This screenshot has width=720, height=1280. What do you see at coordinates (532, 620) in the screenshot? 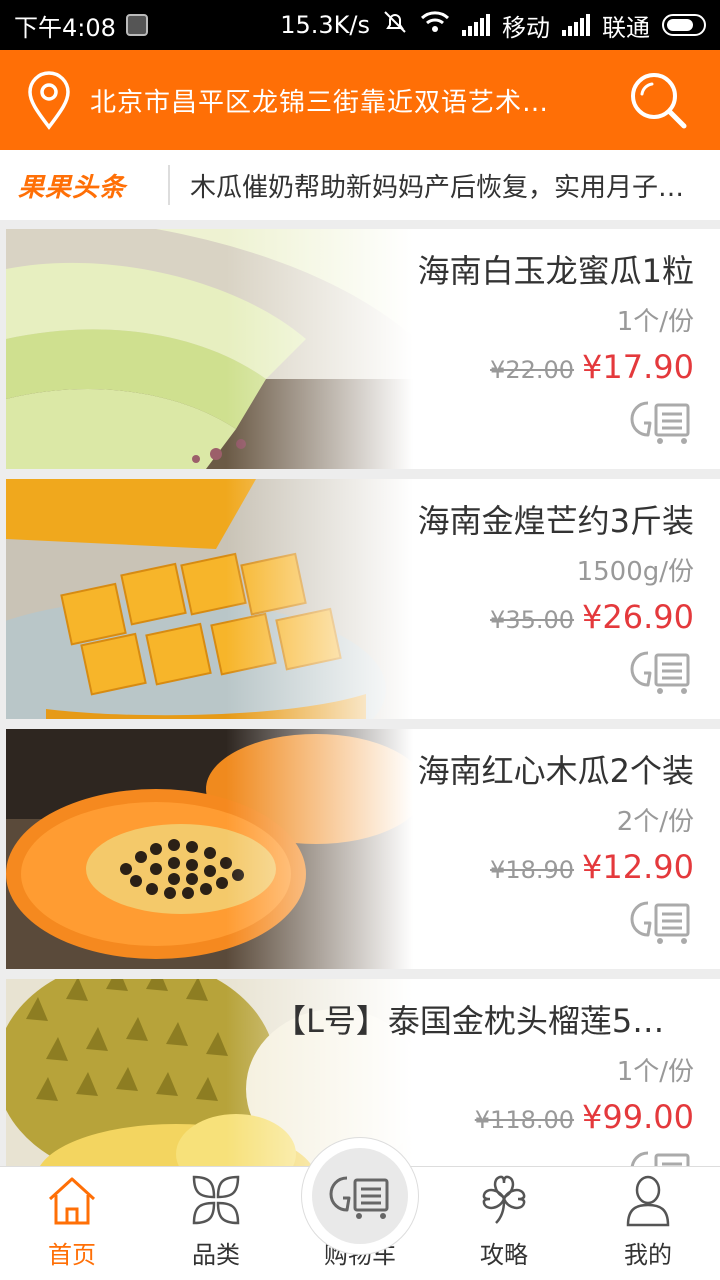
I see `original-price: ¥35.00` at bounding box center [532, 620].